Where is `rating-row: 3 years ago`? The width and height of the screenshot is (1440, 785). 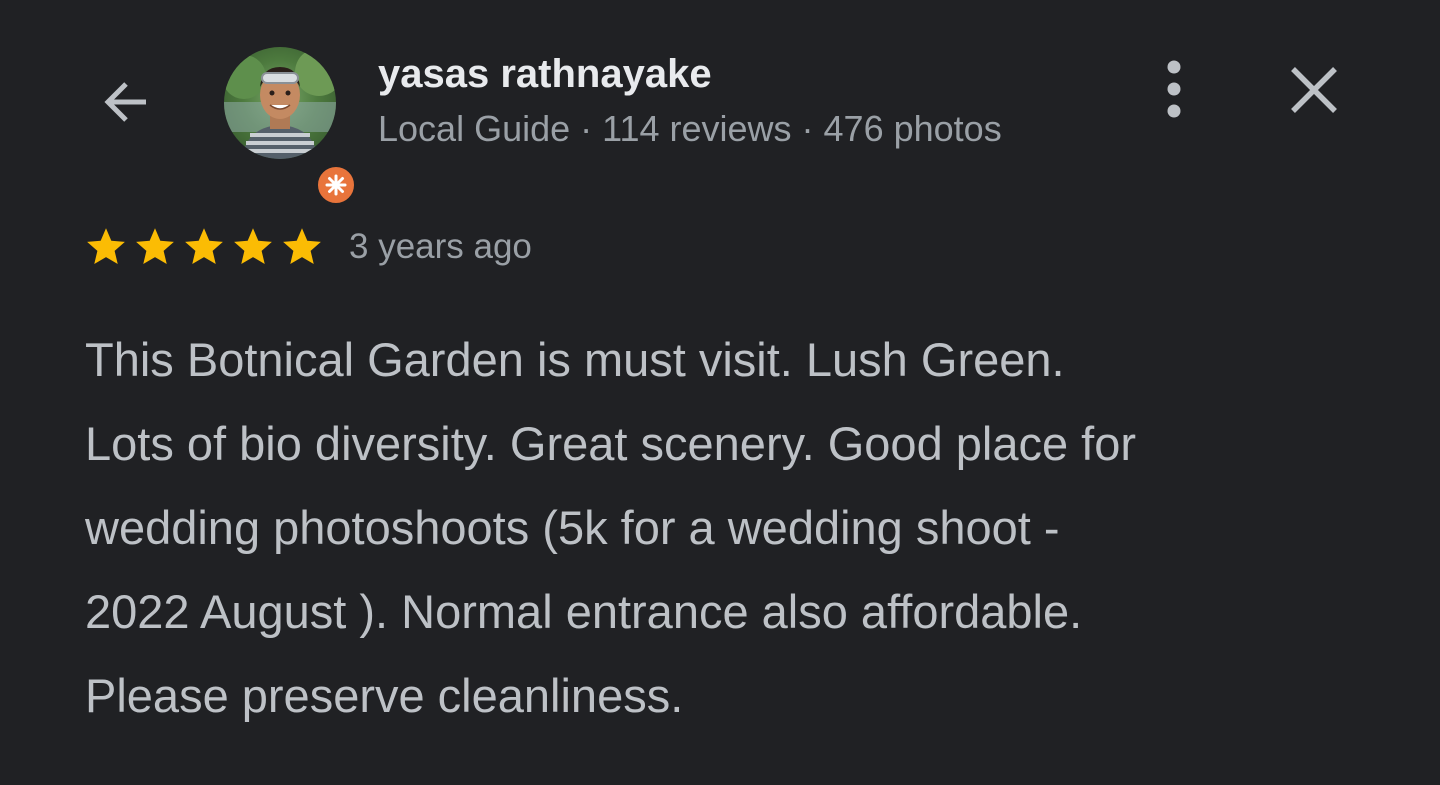
rating-row: 3 years ago is located at coordinates (308, 247).